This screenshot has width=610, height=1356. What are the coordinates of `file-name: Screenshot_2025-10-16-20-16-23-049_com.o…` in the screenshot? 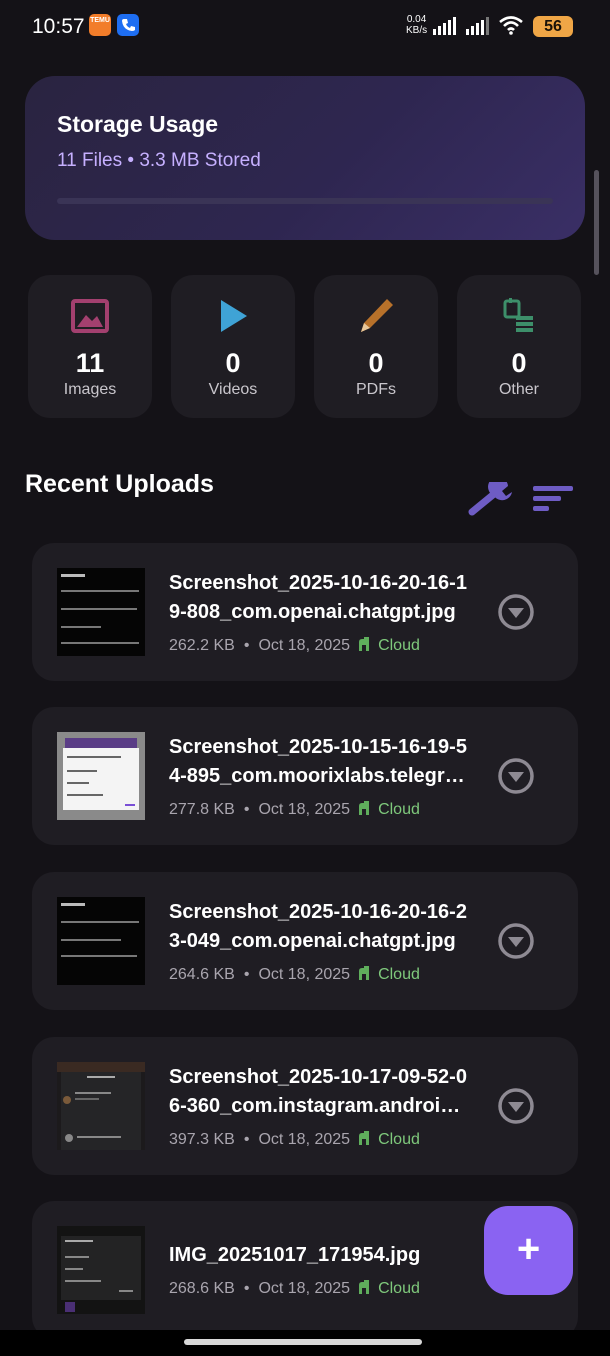 It's located at (318, 926).